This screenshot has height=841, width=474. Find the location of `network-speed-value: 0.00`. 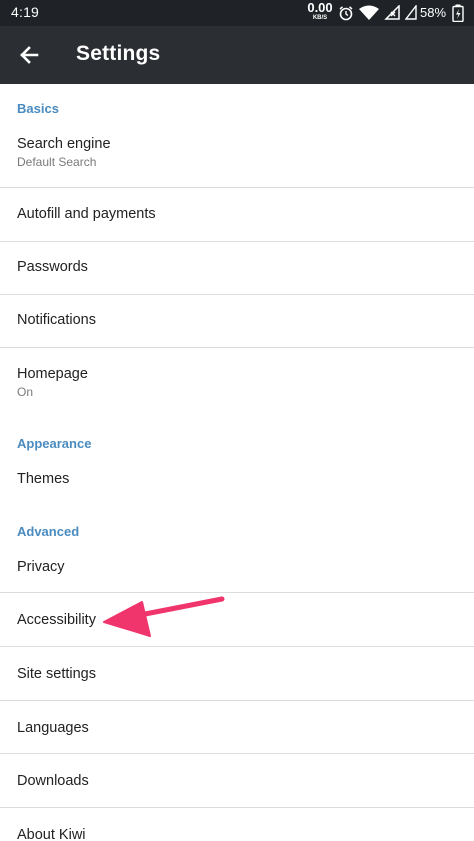

network-speed-value: 0.00 is located at coordinates (320, 7).